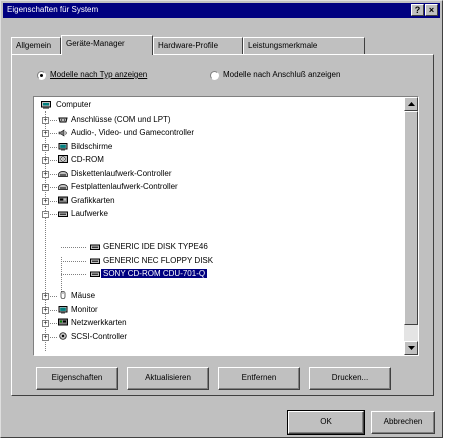 This screenshot has height=444, width=450. What do you see at coordinates (154, 273) in the screenshot?
I see `tree-device-label-selected: SONY CD-ROM CDU-701-Q` at bounding box center [154, 273].